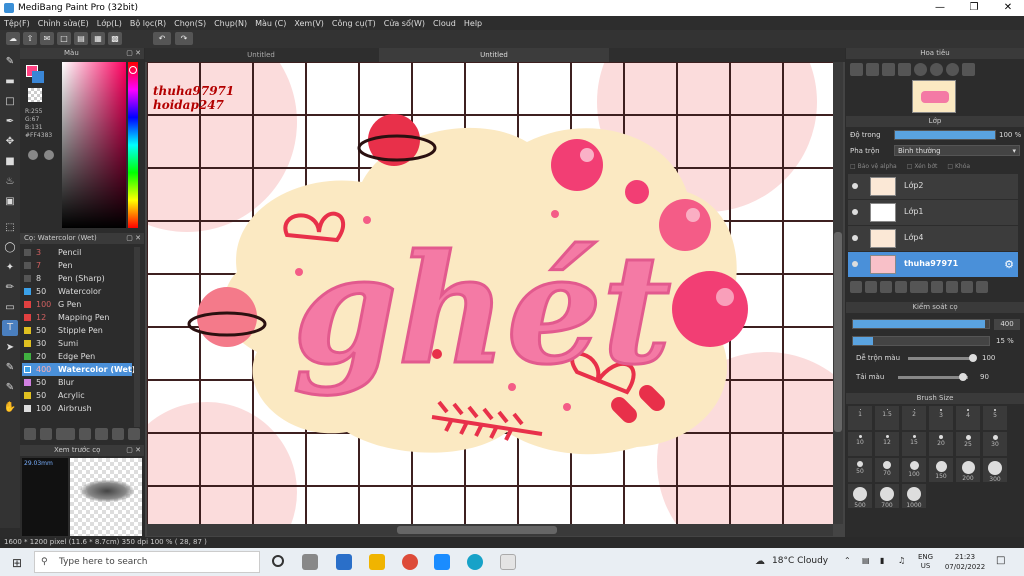 Image resolution: width=1024 pixels, height=576 pixels. Describe the element at coordinates (914, 444) in the screenshot. I see `brush-size-option: 15` at that location.